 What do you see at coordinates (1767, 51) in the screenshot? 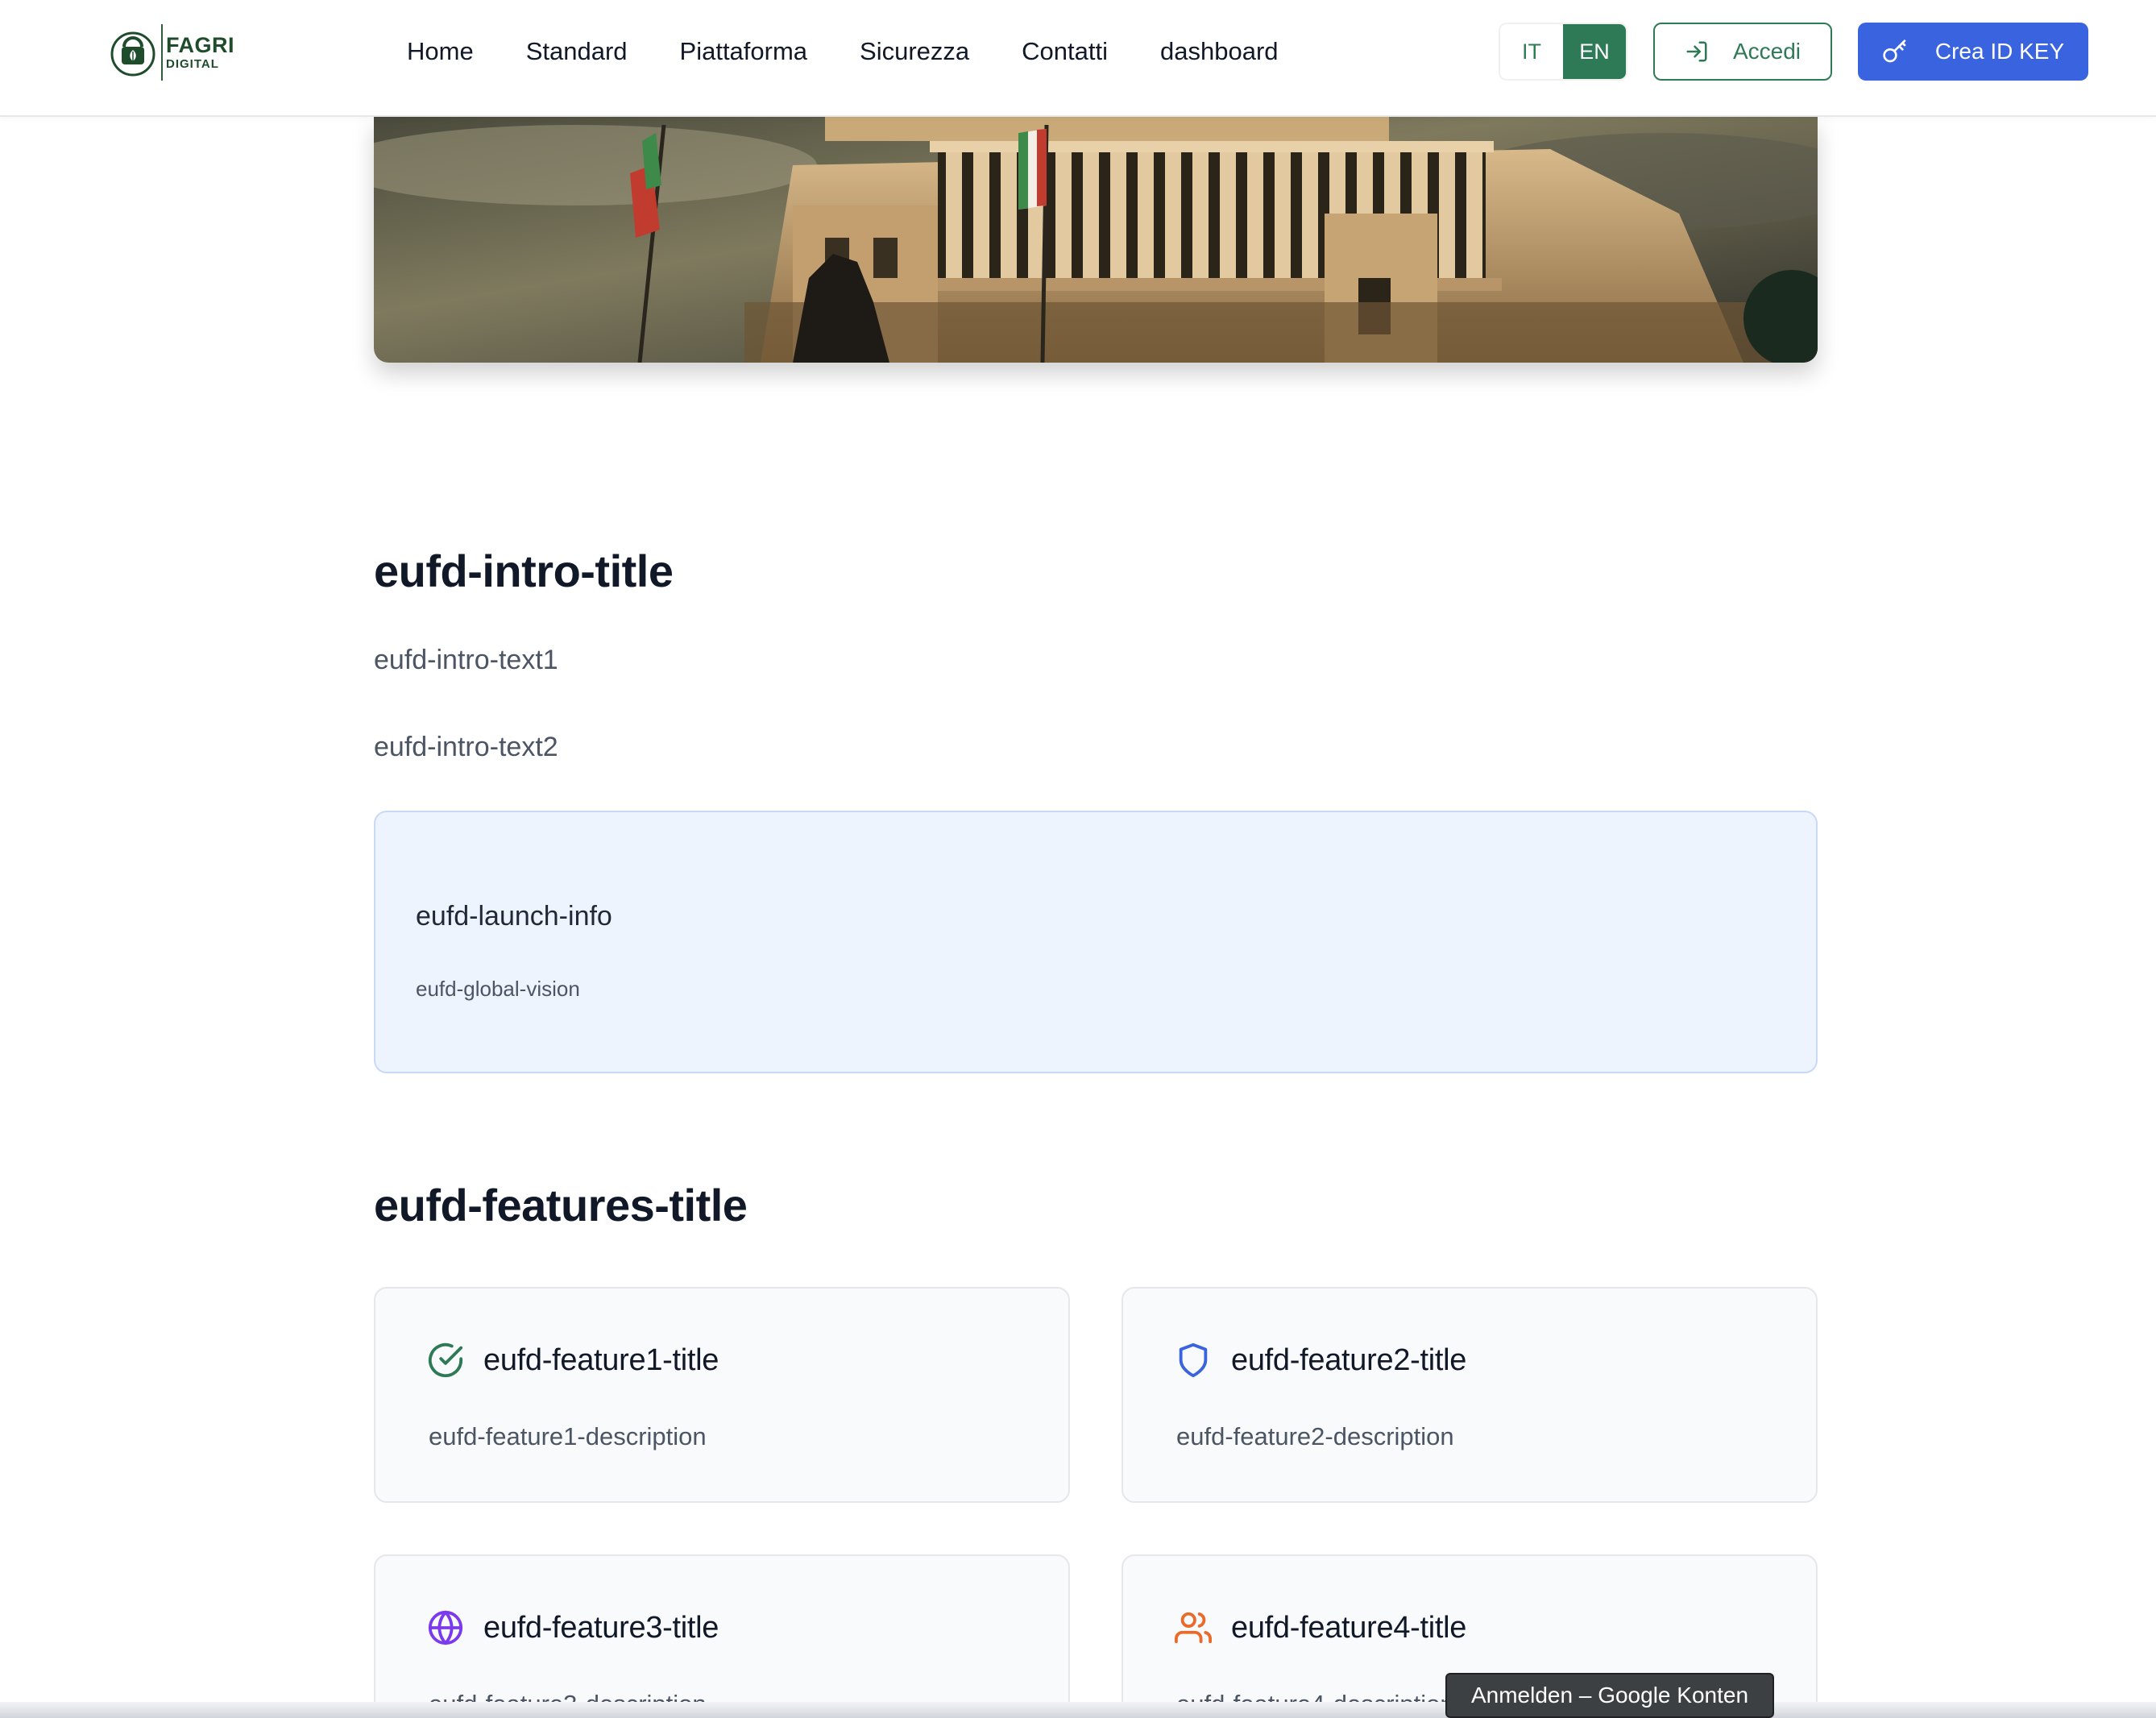
I see `login-label: Accedi` at bounding box center [1767, 51].